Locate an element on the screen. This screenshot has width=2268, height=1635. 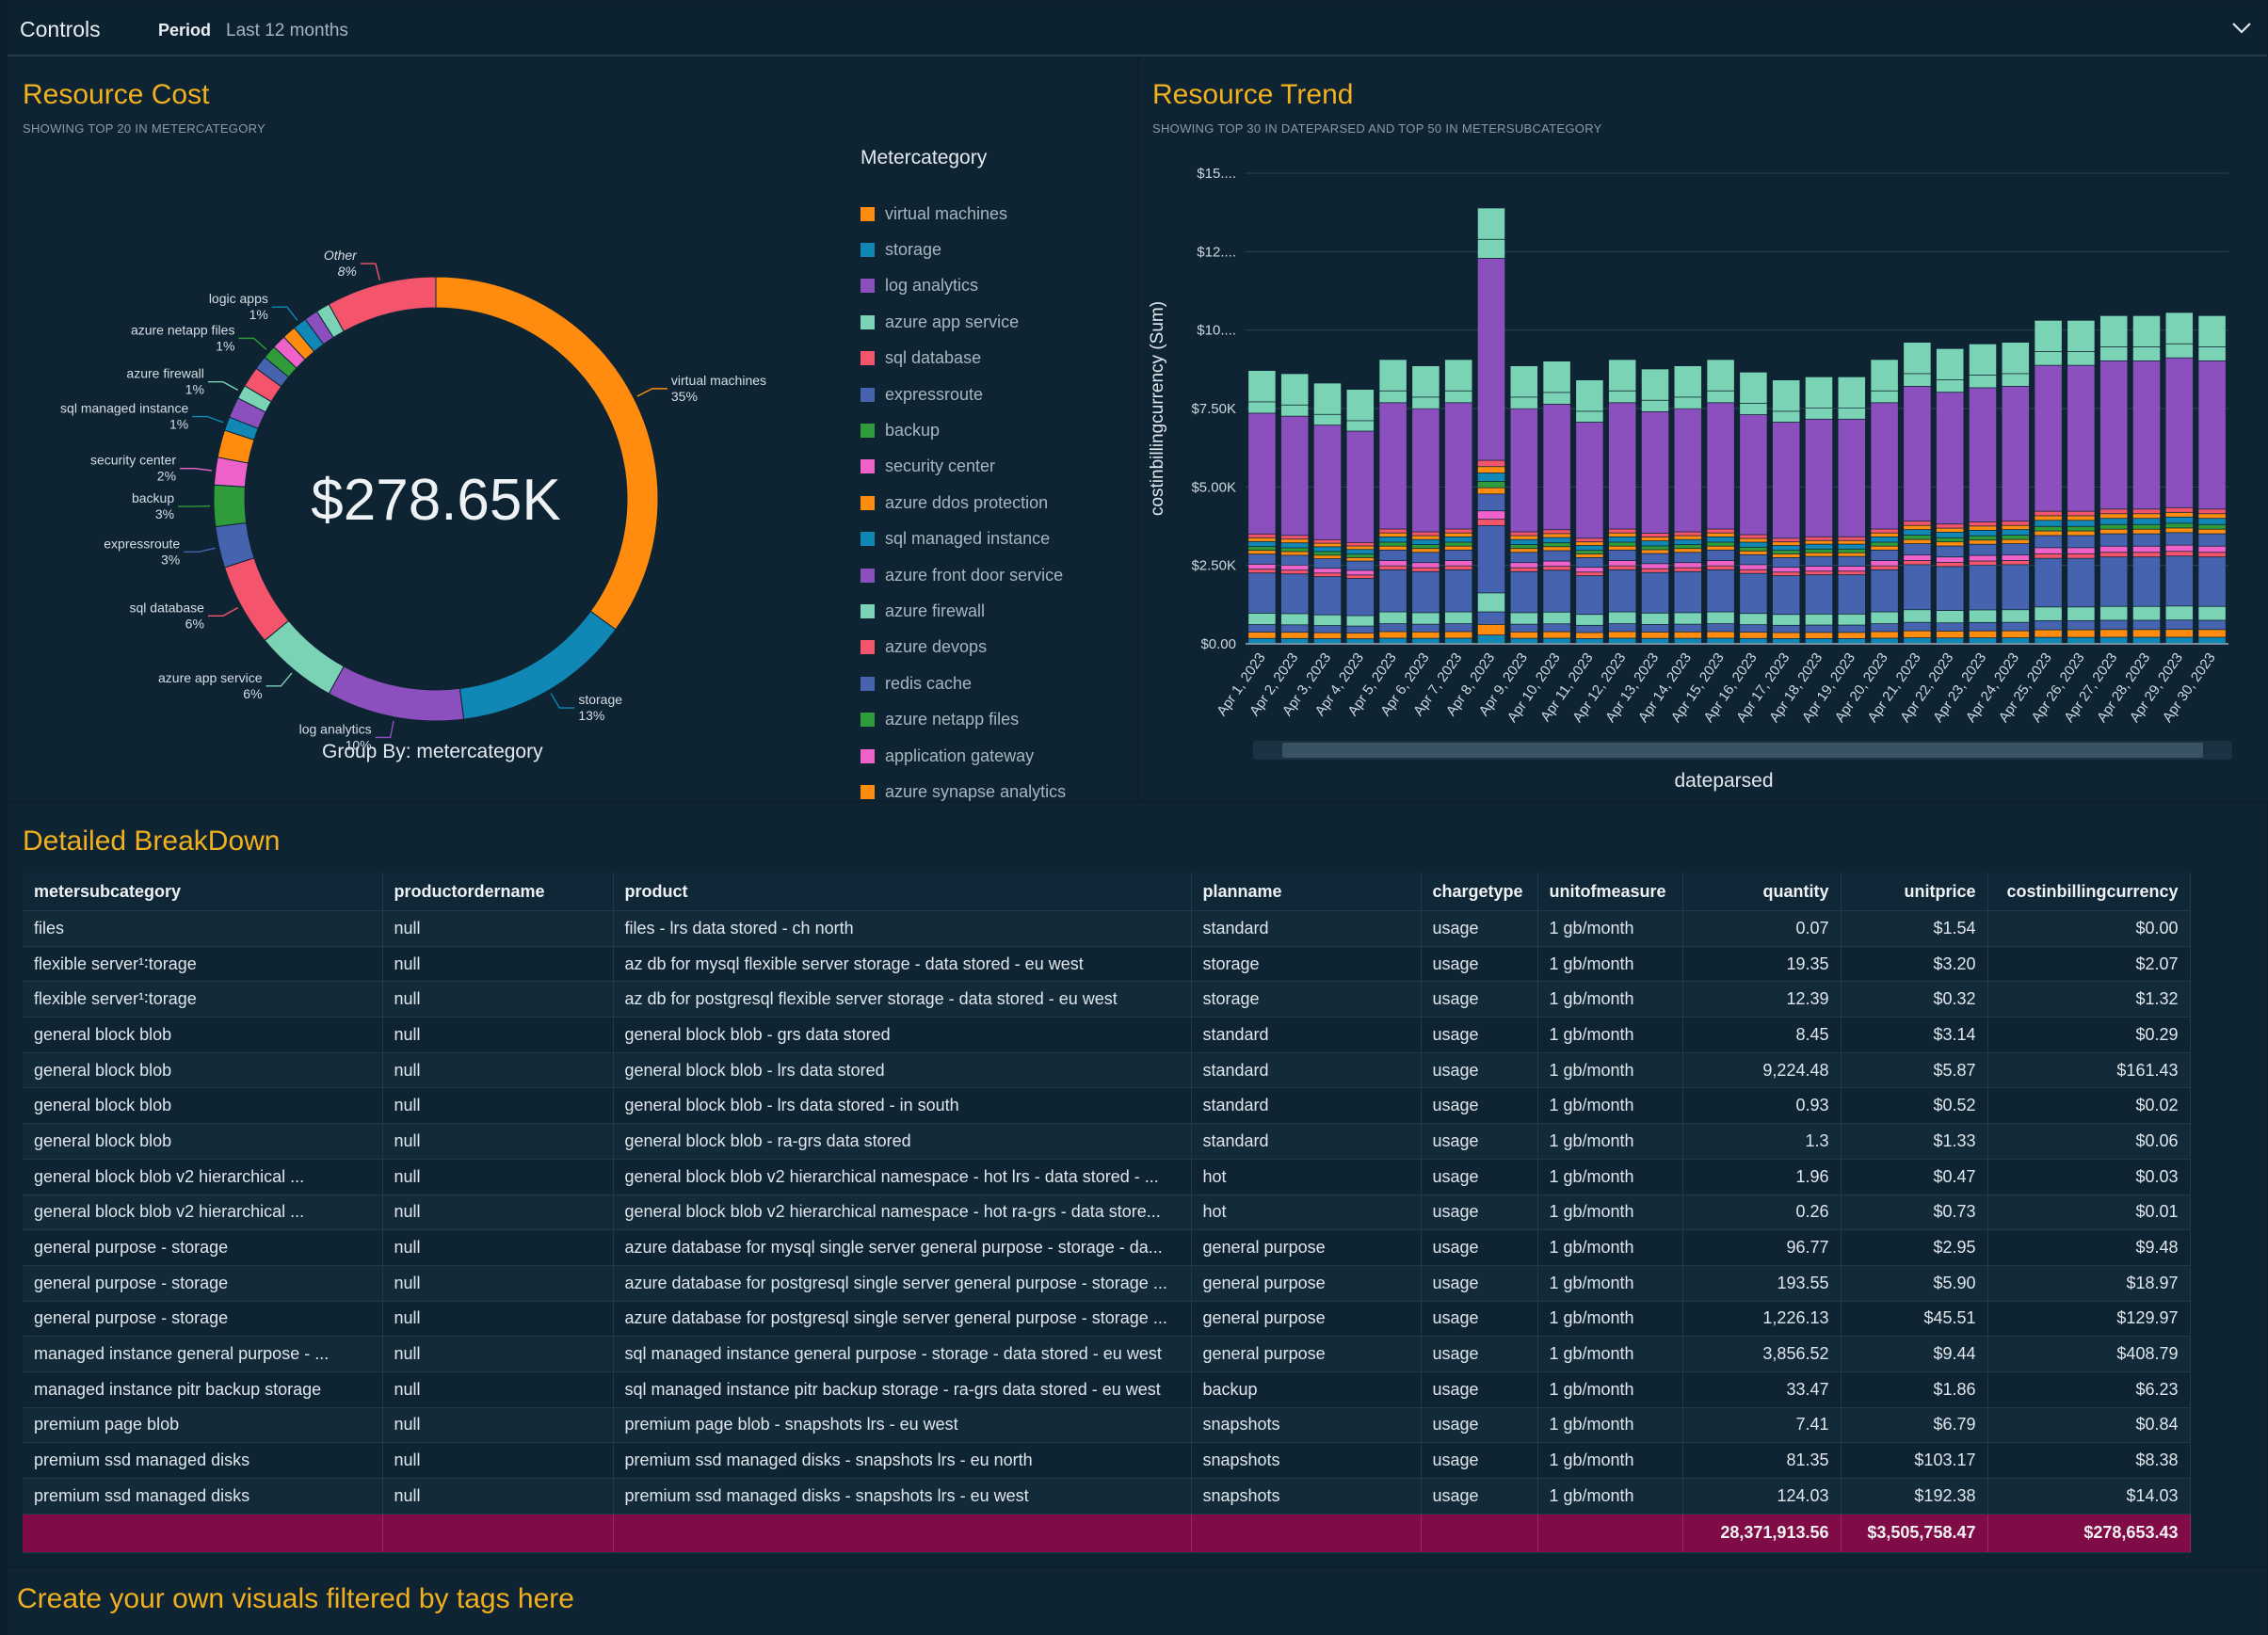
period-value: Last 12 months is located at coordinates (287, 31).